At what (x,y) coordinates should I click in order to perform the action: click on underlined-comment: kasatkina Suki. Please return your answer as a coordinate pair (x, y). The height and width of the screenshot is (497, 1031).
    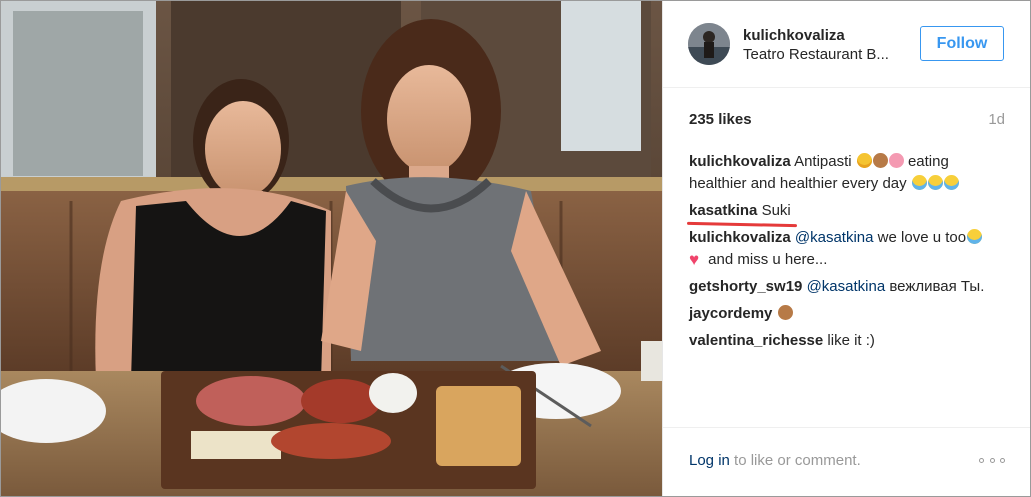
    Looking at the image, I should click on (740, 211).